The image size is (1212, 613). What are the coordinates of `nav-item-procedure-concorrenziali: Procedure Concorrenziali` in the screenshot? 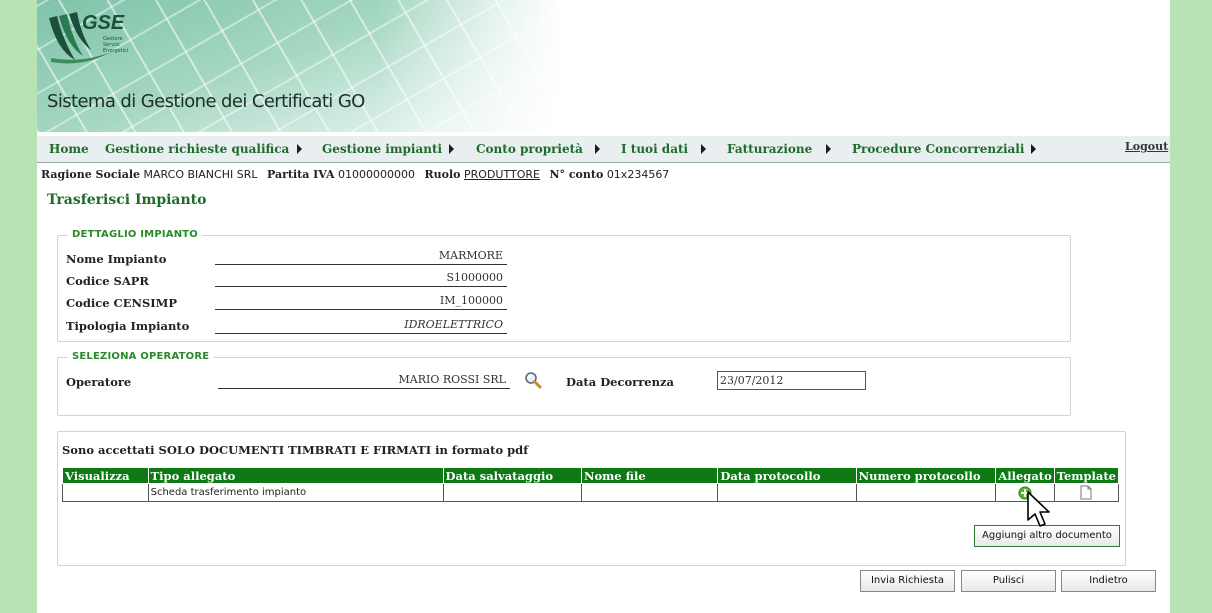 It's located at (938, 149).